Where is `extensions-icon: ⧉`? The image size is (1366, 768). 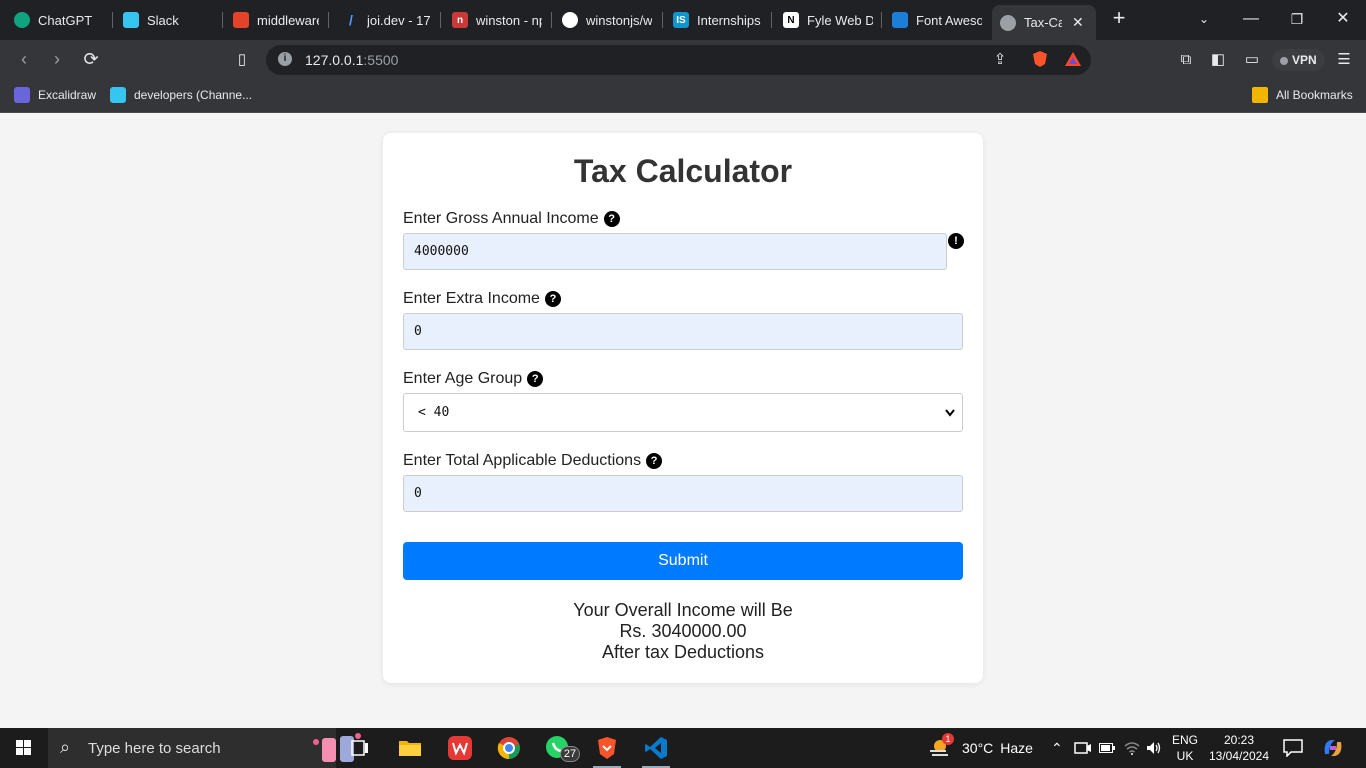
extensions-icon: ⧉ is located at coordinates (1186, 60).